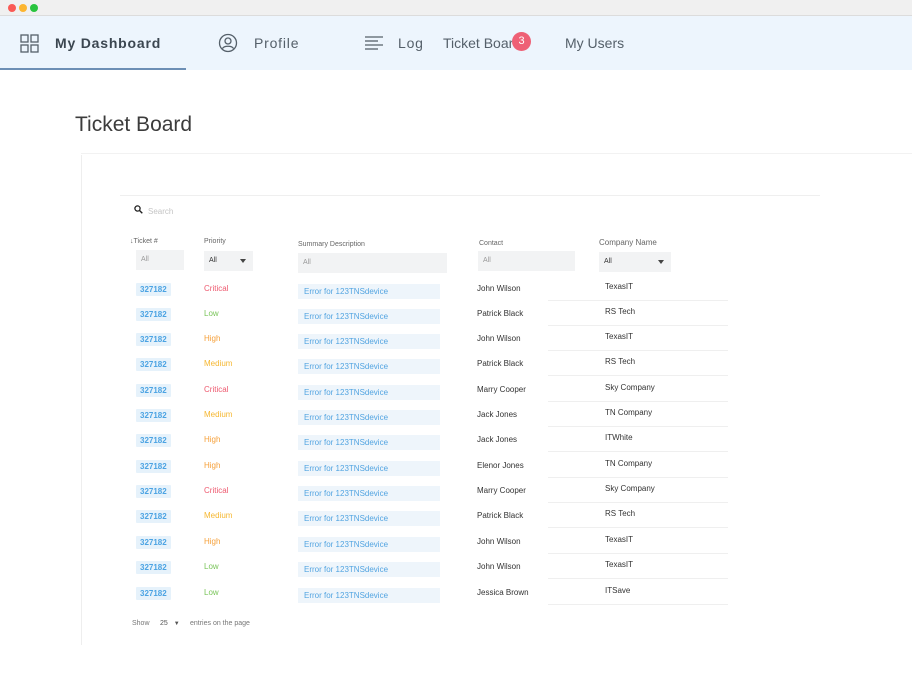 The height and width of the screenshot is (685, 912). Describe the element at coordinates (164, 623) in the screenshot. I see `page-size-value: 25` at that location.